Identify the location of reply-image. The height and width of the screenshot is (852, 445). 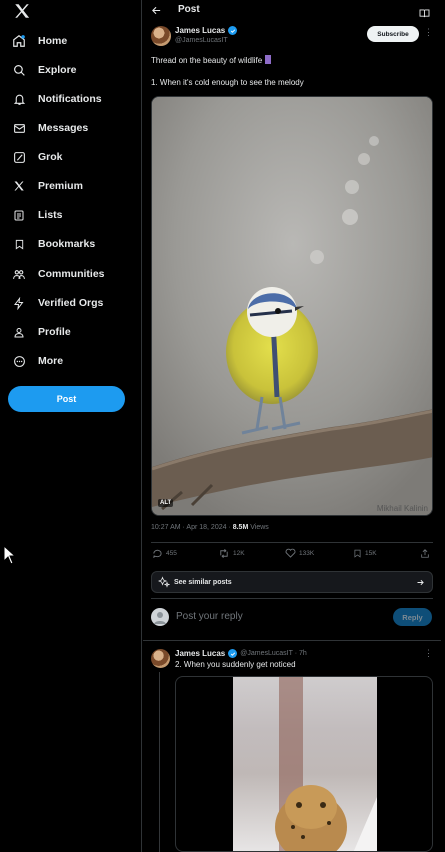
(304, 764).